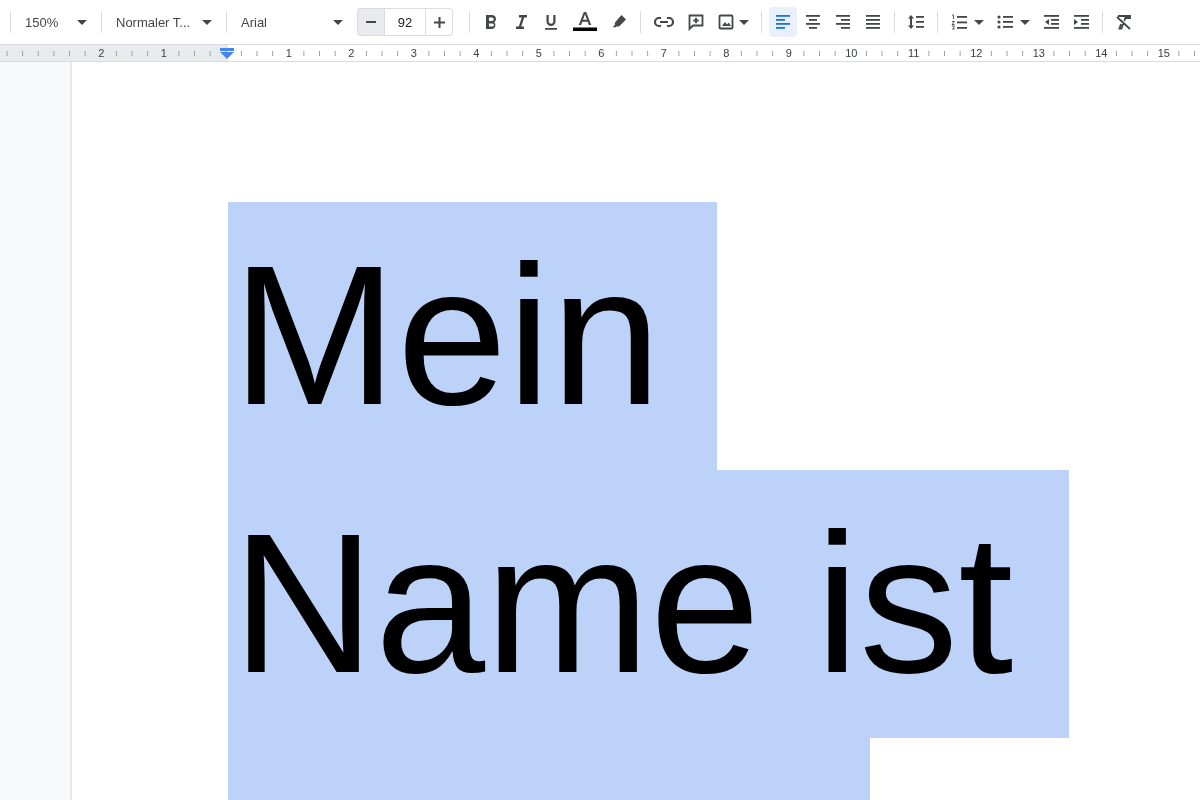 The width and height of the screenshot is (1200, 800). I want to click on minus-icon, so click(371, 22).